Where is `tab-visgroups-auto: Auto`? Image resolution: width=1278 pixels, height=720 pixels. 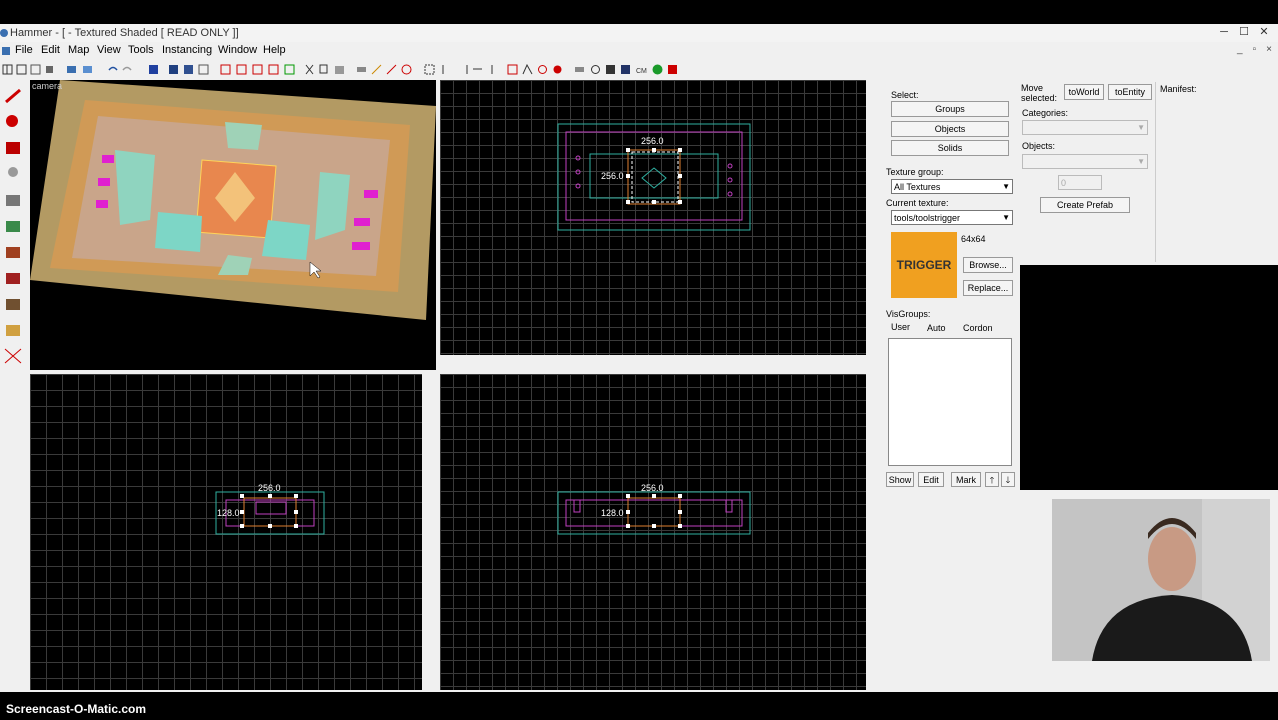
tab-visgroups-auto: Auto is located at coordinates (936, 328).